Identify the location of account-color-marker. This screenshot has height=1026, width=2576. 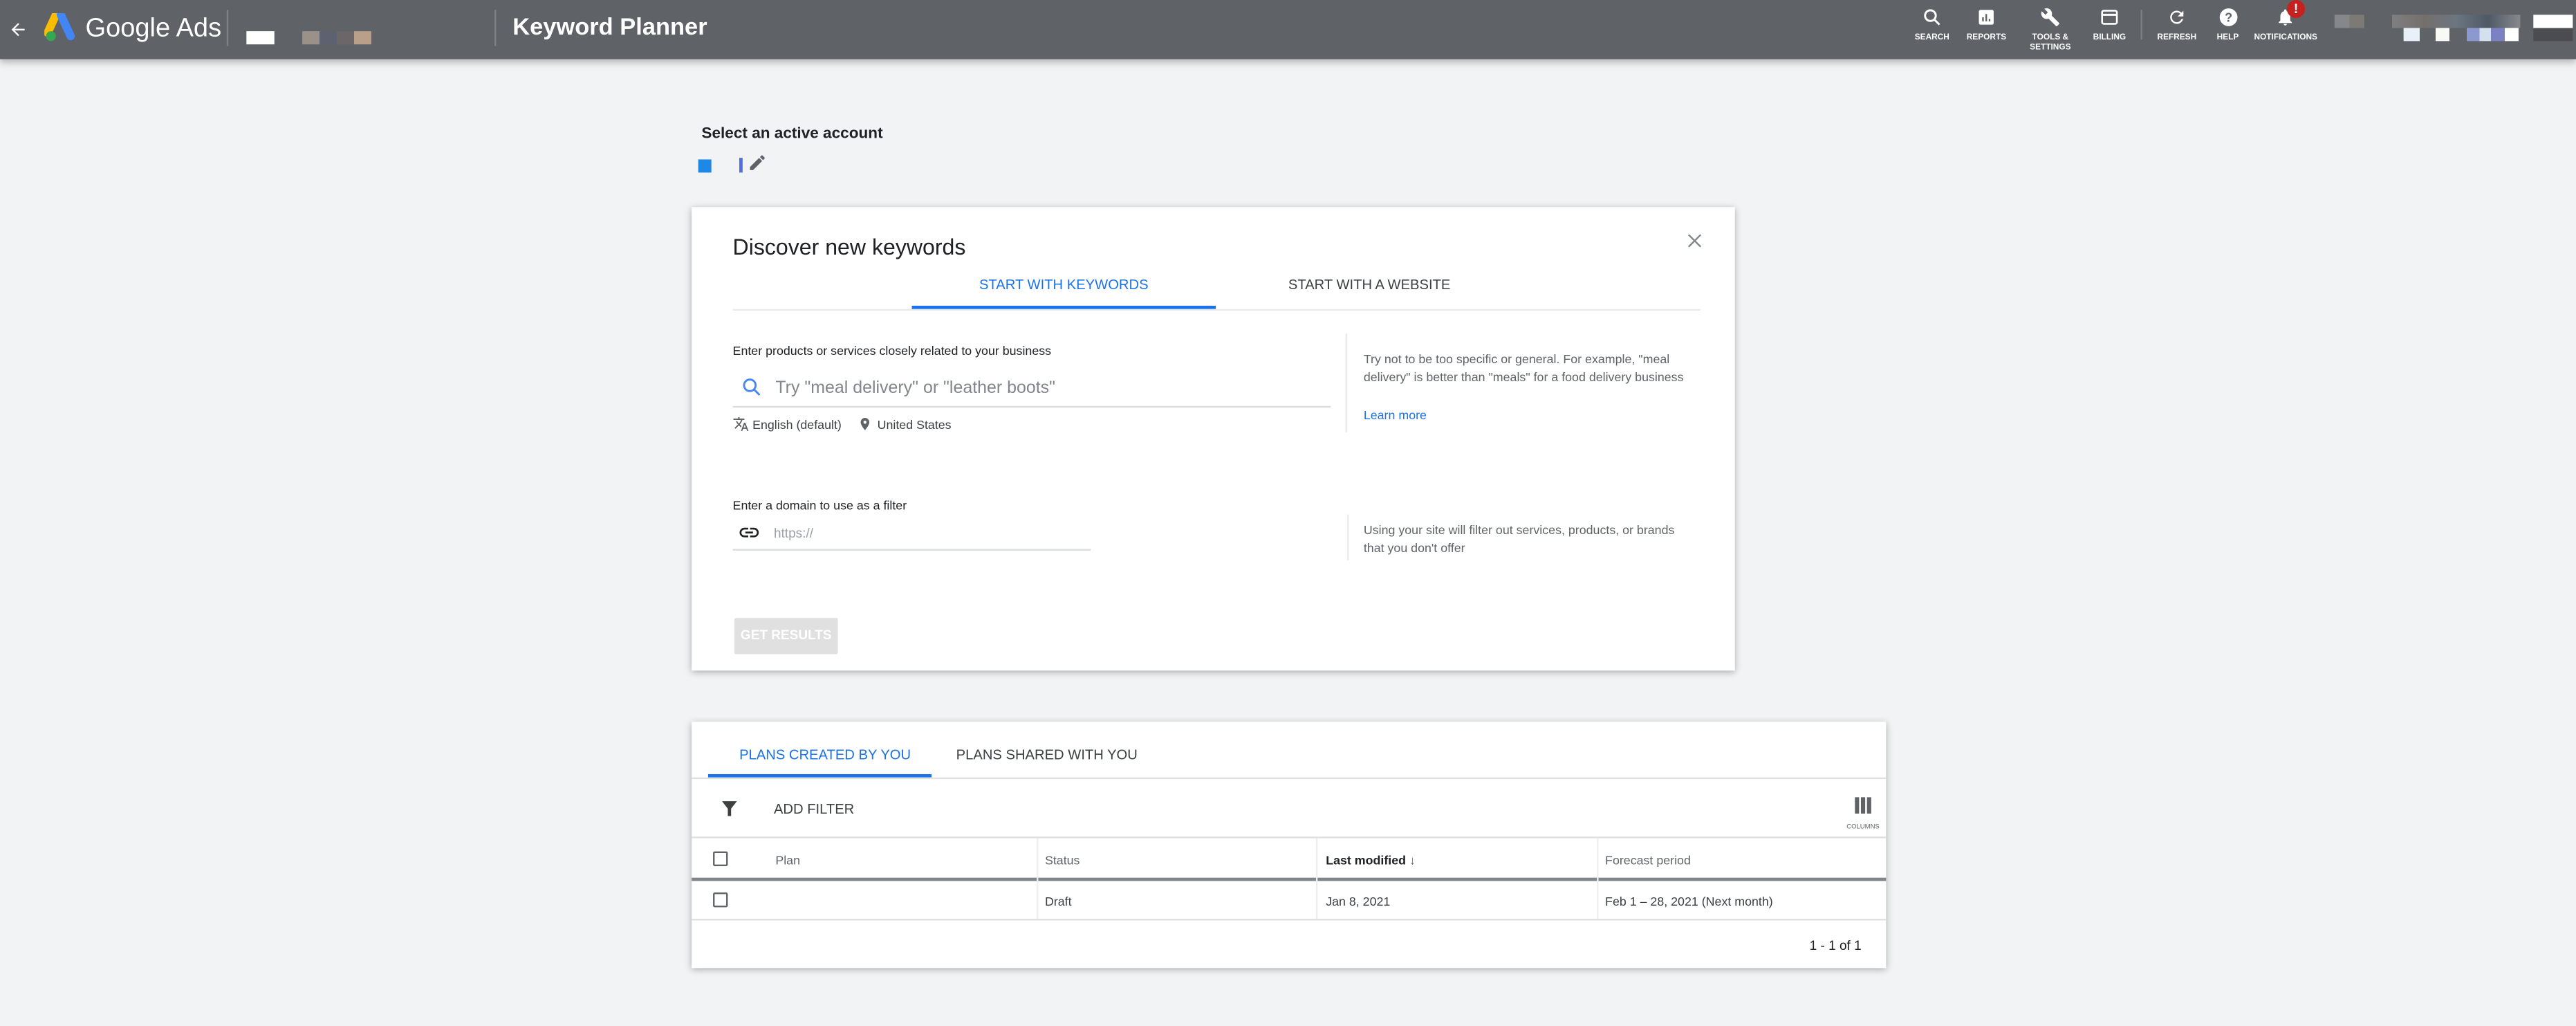
(705, 166).